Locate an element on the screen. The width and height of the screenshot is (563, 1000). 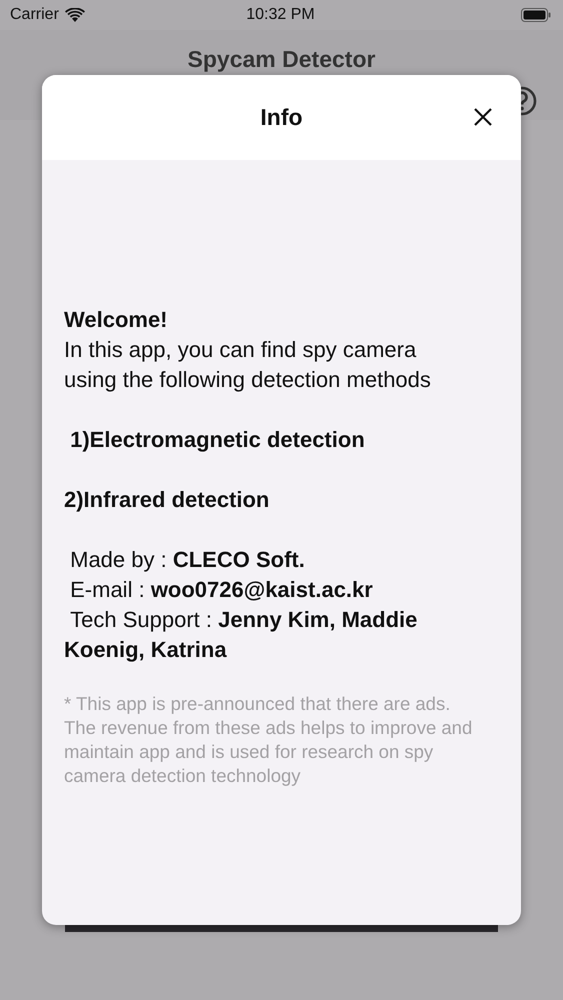
wifi-icon is located at coordinates (74, 15).